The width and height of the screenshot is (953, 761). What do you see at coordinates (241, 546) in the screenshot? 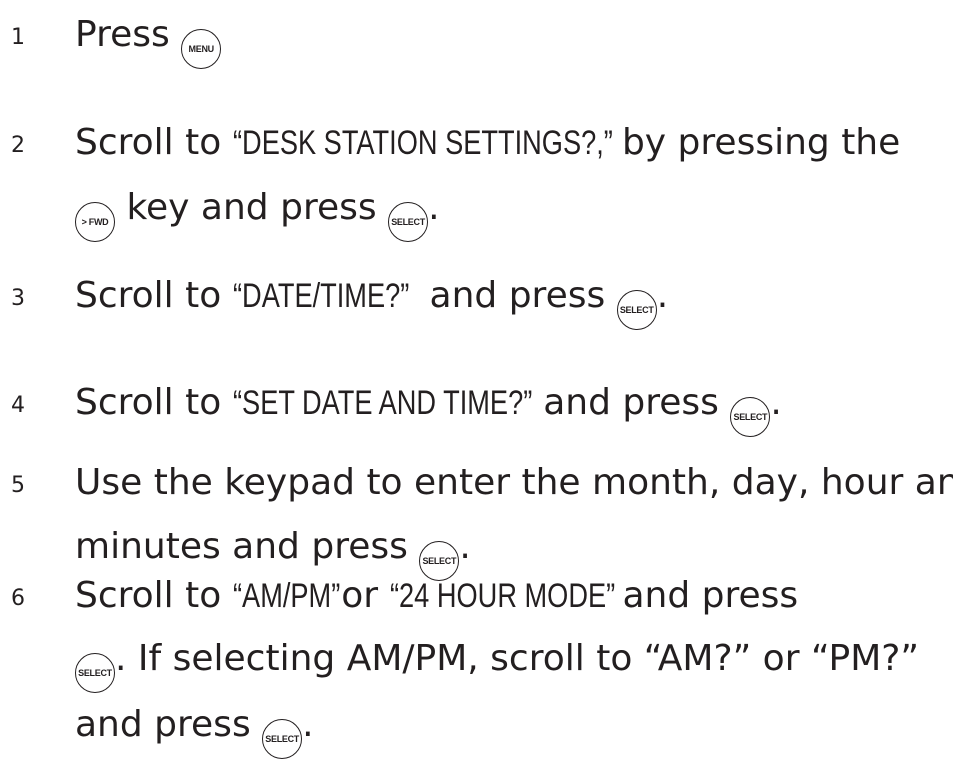
I see `step-text-part: minutes and press` at bounding box center [241, 546].